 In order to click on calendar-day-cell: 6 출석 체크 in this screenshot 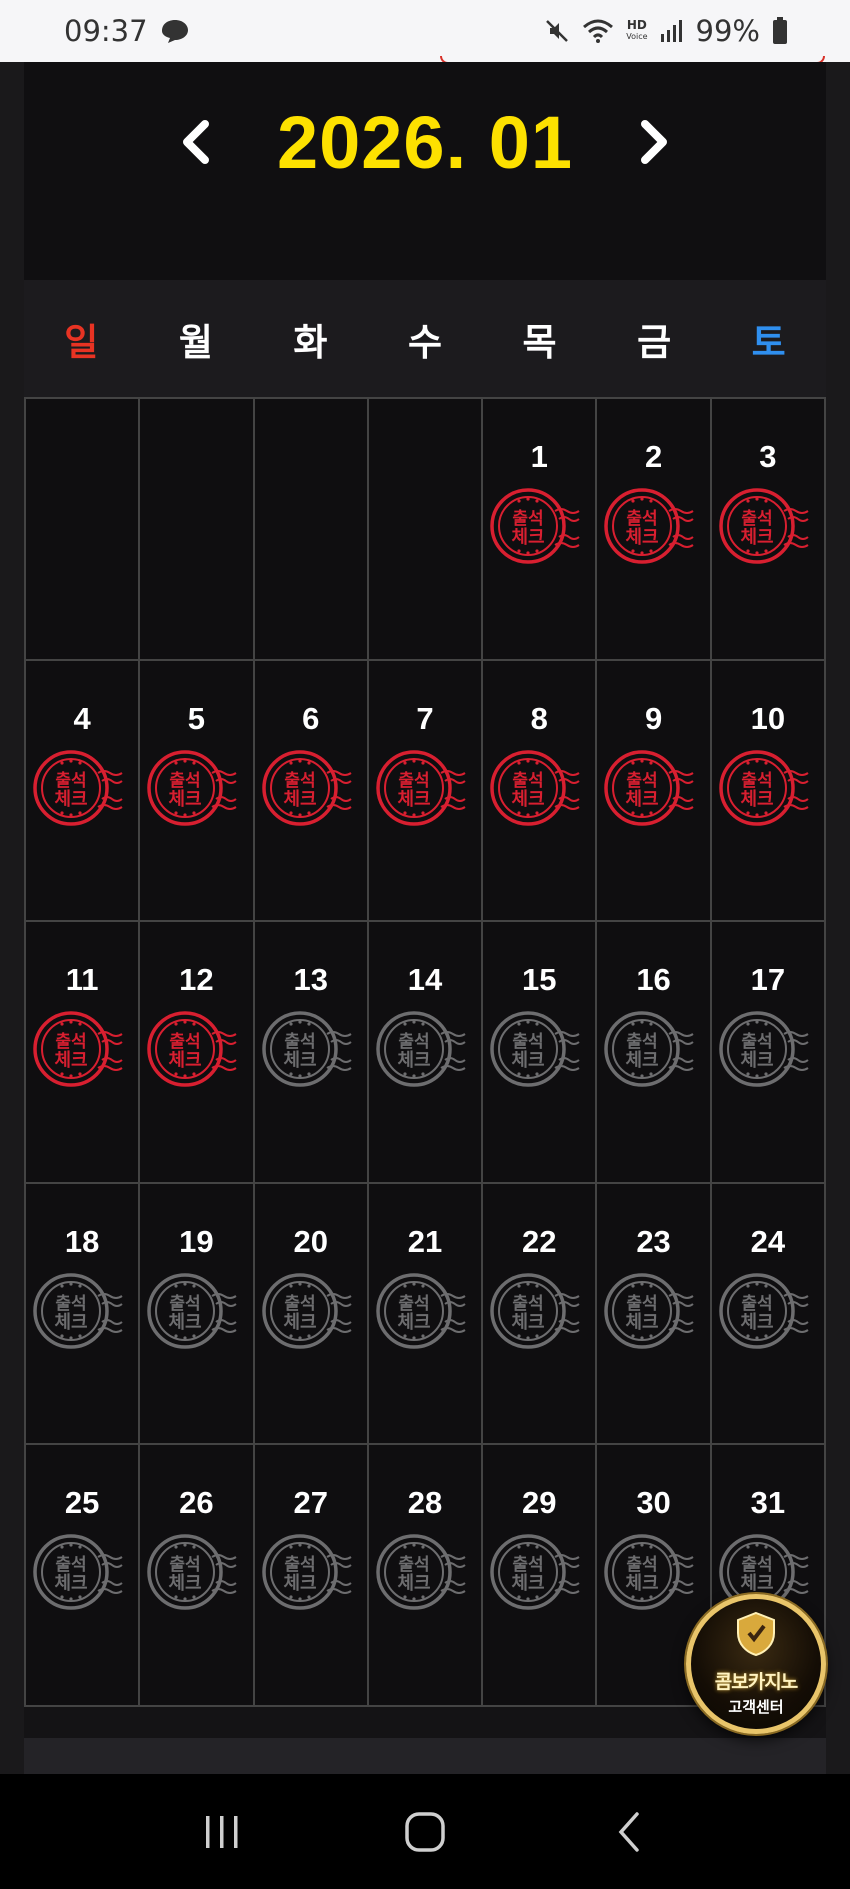, I will do `click(311, 791)`.